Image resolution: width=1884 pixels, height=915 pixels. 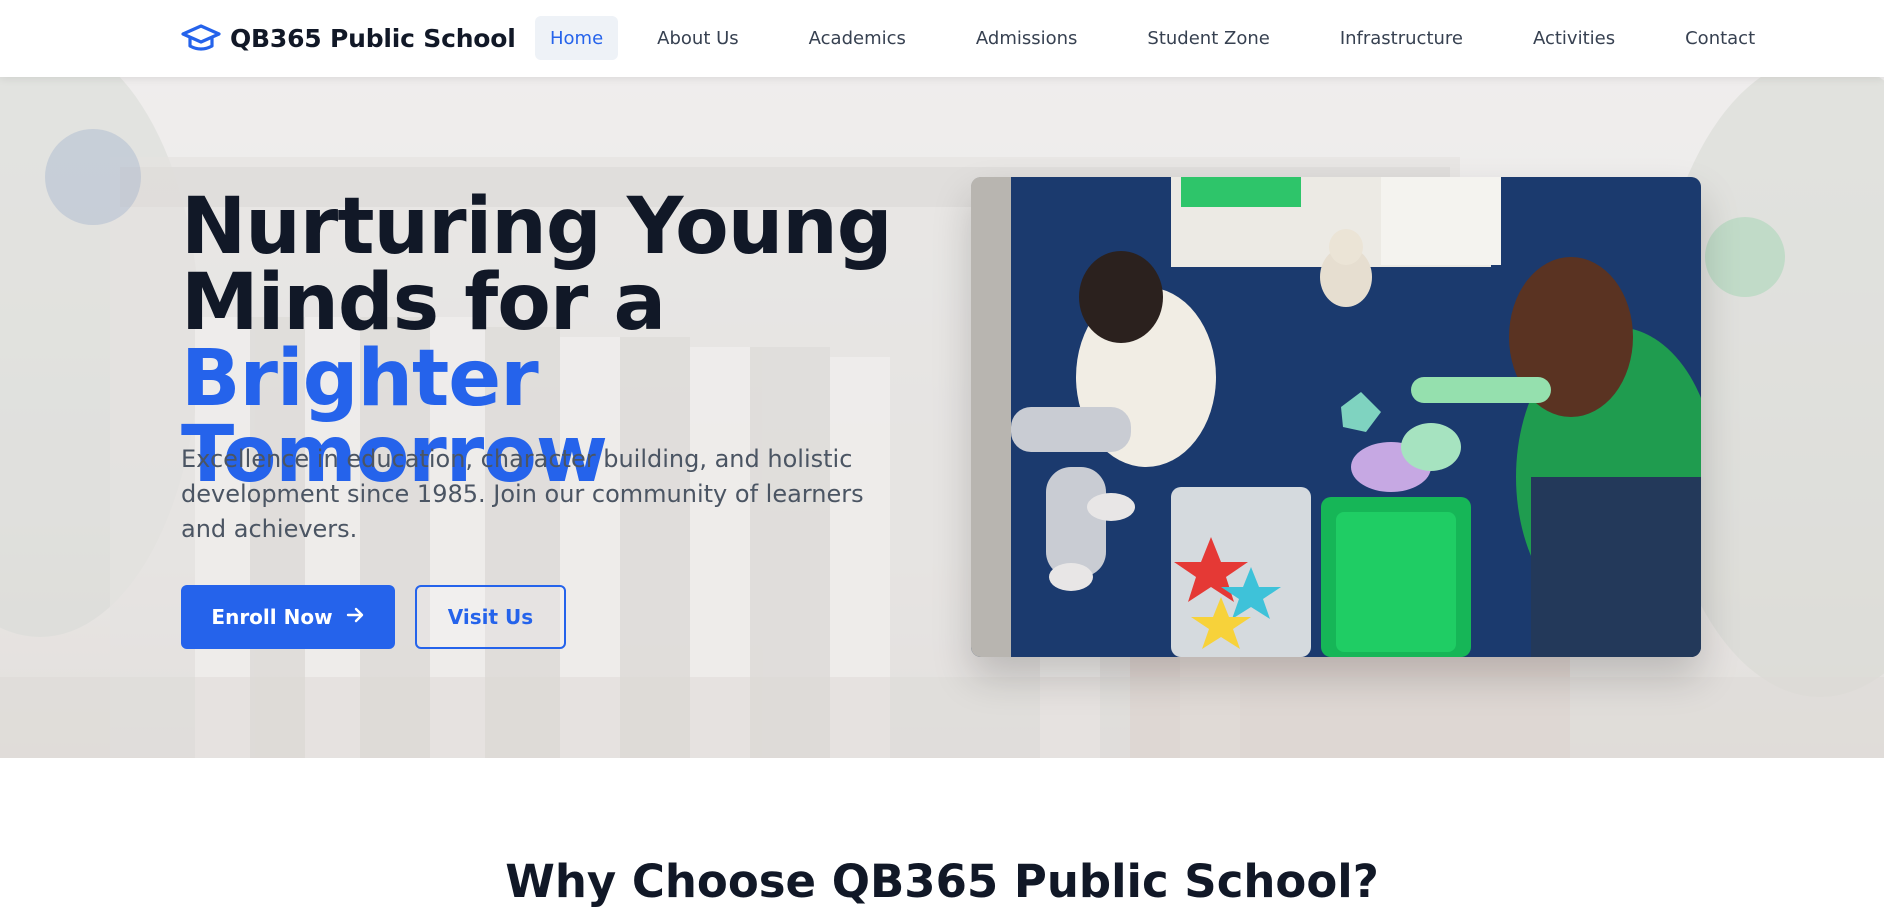 What do you see at coordinates (1745, 257) in the screenshot?
I see `decorative-circle-green` at bounding box center [1745, 257].